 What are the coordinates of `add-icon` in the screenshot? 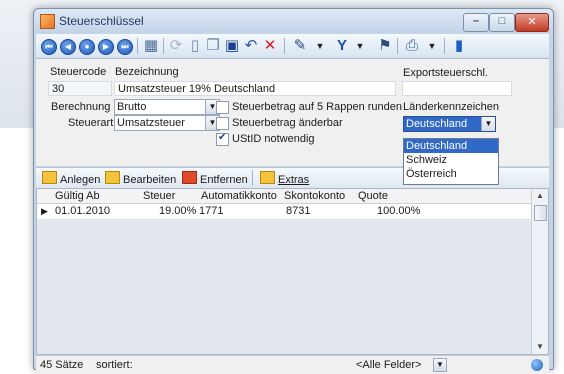 It's located at (49, 177).